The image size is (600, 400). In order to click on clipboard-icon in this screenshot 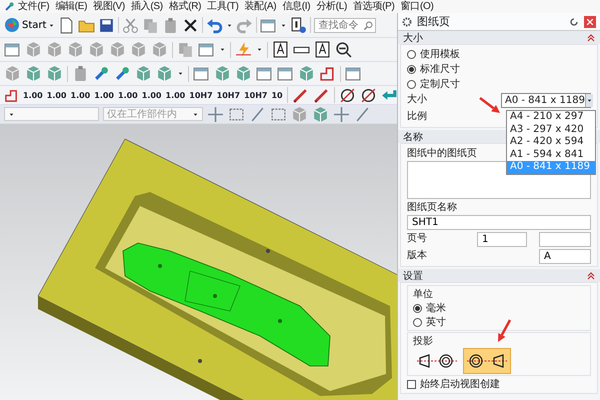, I will do `click(80, 73)`.